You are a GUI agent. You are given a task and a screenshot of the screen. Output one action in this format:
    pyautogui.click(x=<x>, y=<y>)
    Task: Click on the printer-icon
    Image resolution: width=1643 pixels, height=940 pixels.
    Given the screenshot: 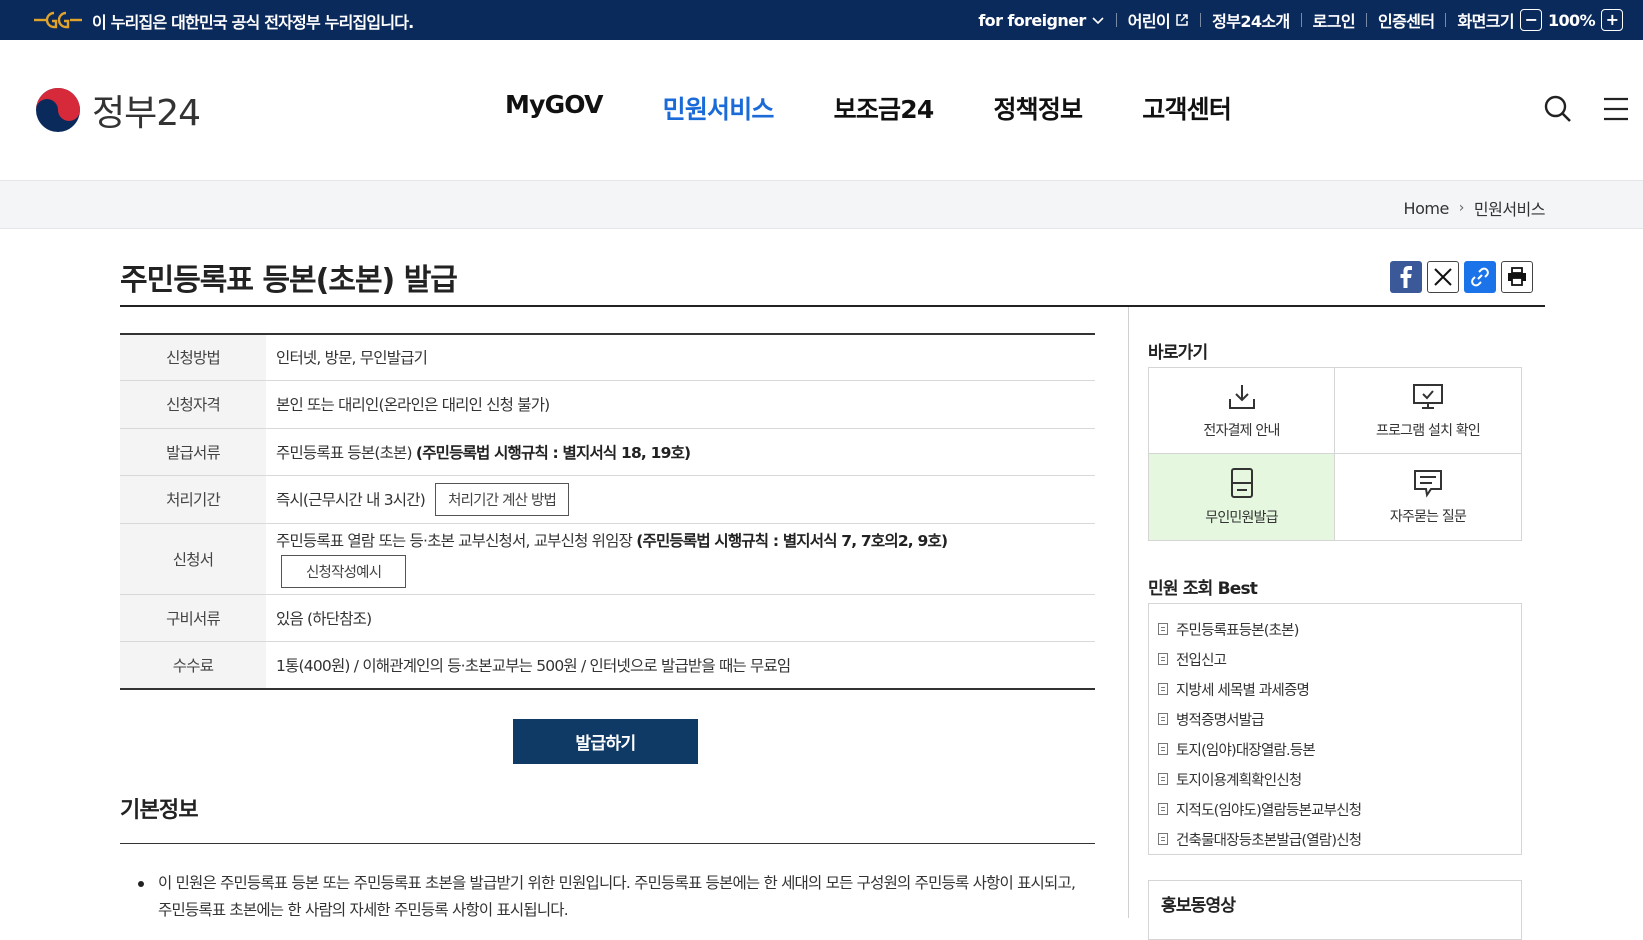 What is the action you would take?
    pyautogui.click(x=1517, y=276)
    